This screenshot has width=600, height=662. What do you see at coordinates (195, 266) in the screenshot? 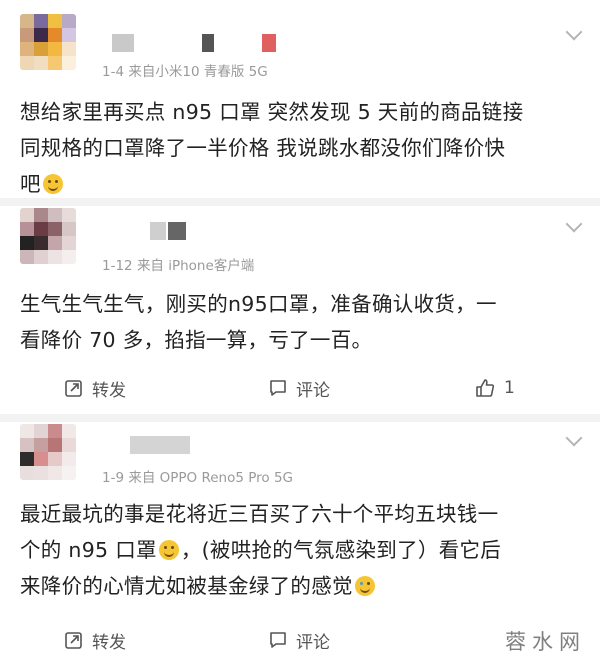
I see `comment-source: 来自 iPhone客户端` at bounding box center [195, 266].